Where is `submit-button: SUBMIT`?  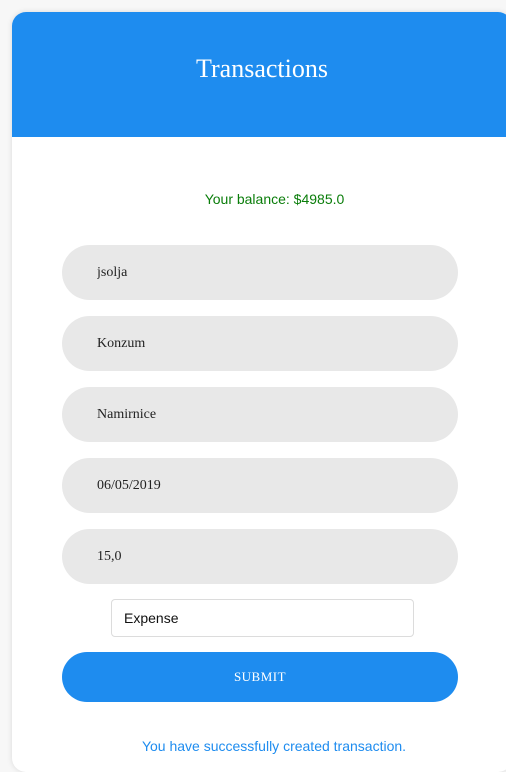 submit-button: SUBMIT is located at coordinates (260, 677).